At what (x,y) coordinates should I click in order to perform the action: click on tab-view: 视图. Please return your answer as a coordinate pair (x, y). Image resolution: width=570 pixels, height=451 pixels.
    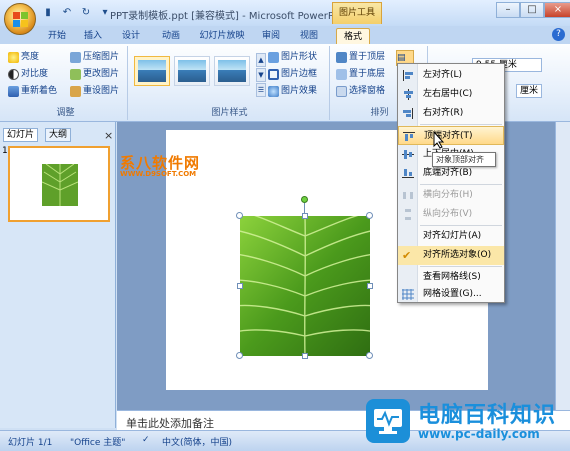
    Looking at the image, I should click on (309, 36).